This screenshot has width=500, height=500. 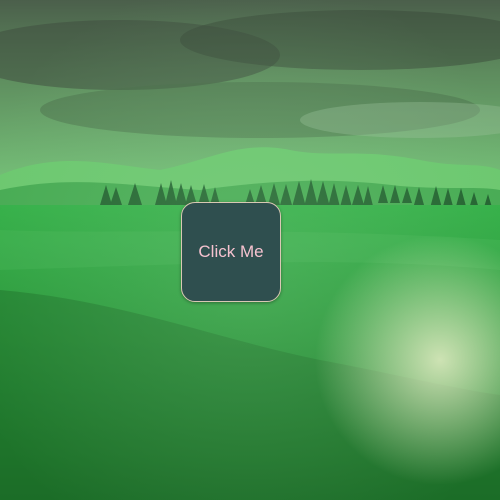 I want to click on click-me-button: Click Me, so click(x=231, y=252).